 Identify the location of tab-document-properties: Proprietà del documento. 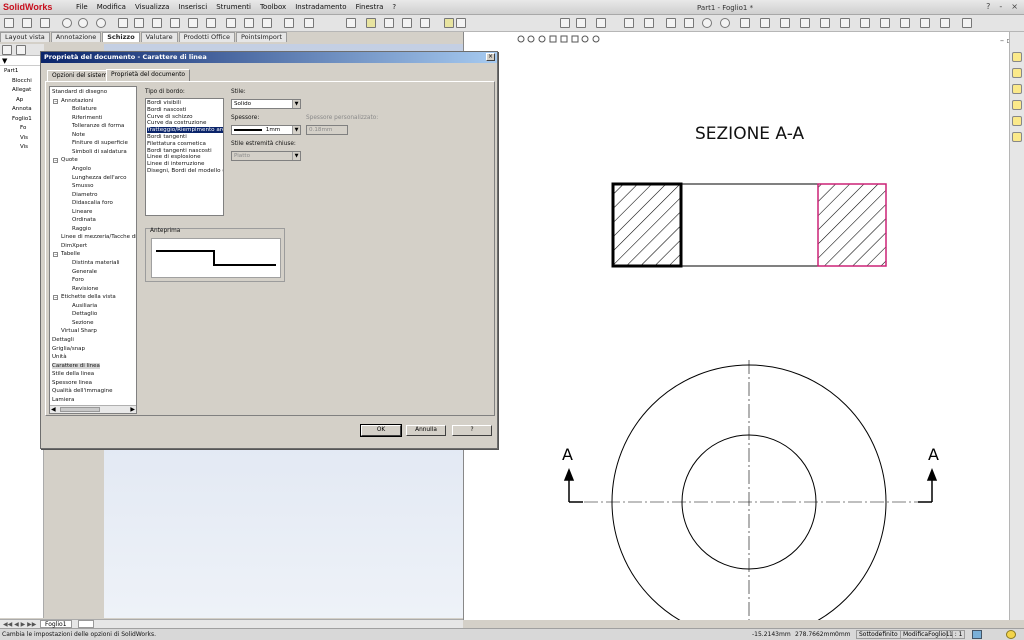
(148, 75).